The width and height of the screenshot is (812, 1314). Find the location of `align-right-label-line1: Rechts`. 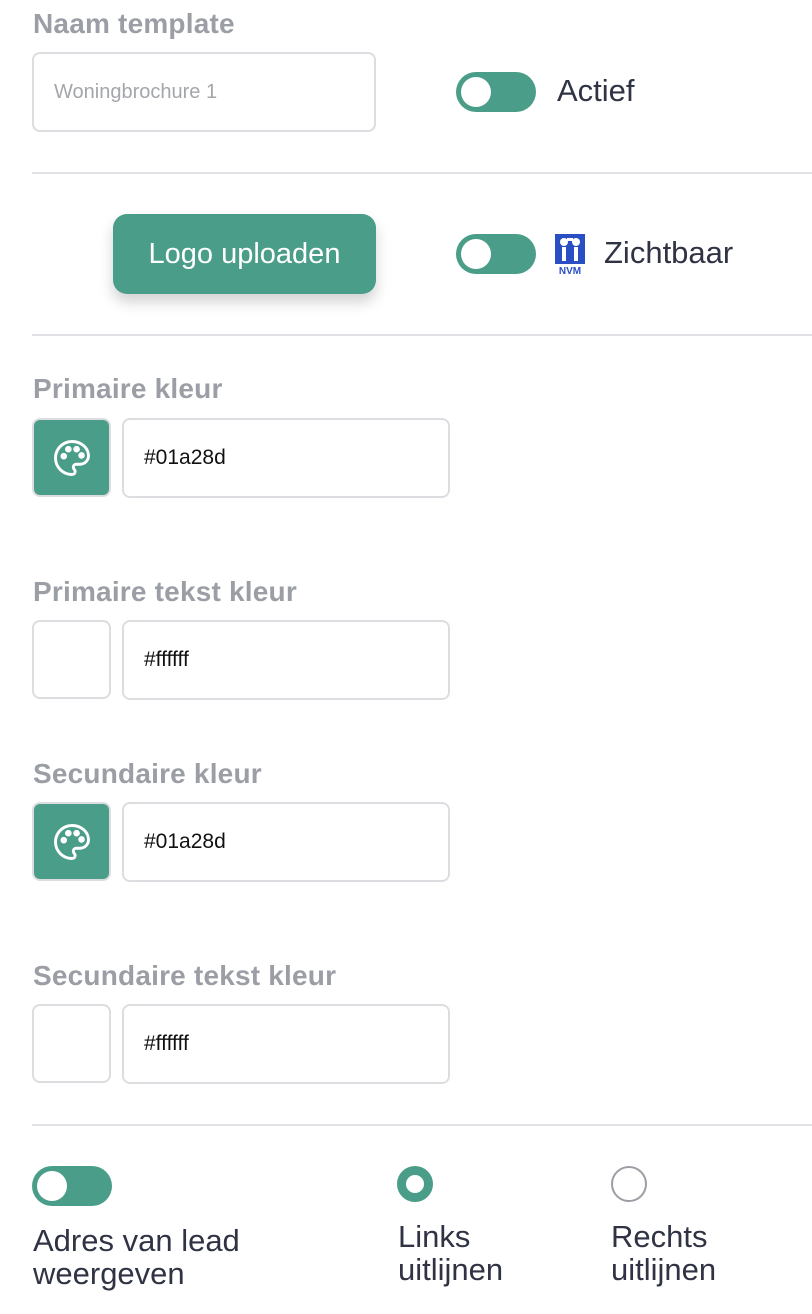

align-right-label-line1: Rechts is located at coordinates (659, 1236).